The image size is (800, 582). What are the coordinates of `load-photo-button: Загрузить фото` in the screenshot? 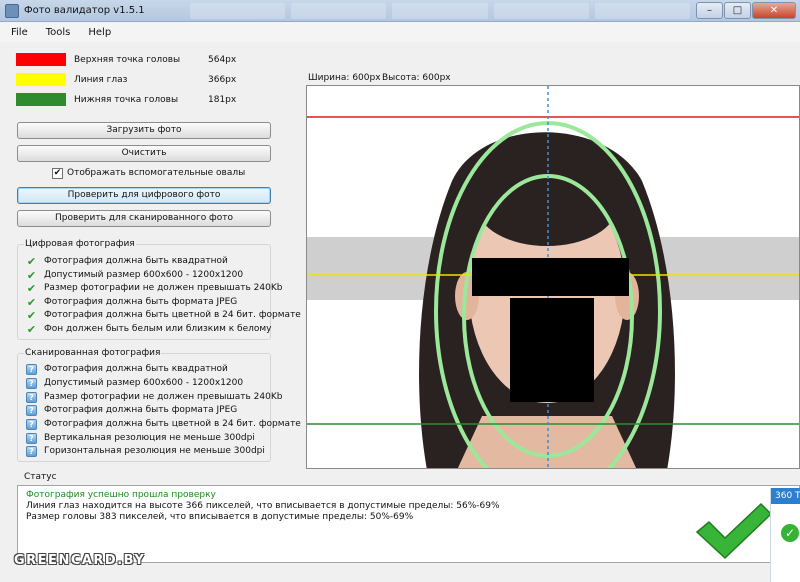 It's located at (144, 130).